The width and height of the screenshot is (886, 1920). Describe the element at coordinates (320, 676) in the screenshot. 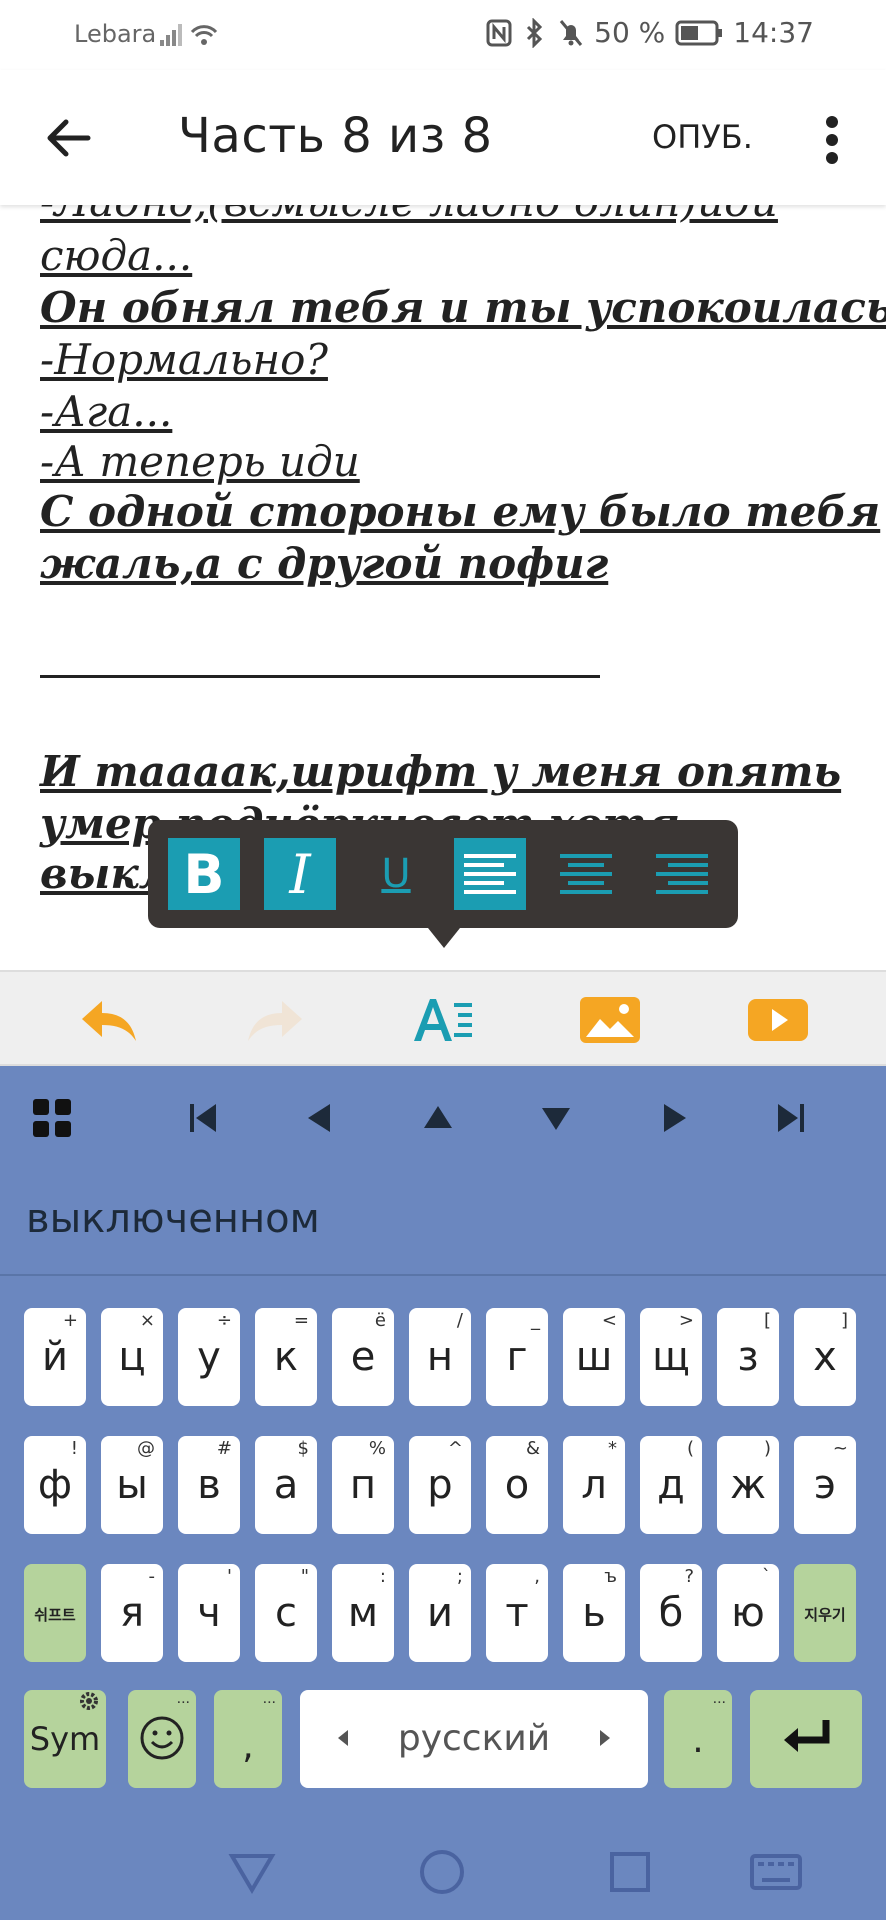

I see `horizontal-divider` at that location.